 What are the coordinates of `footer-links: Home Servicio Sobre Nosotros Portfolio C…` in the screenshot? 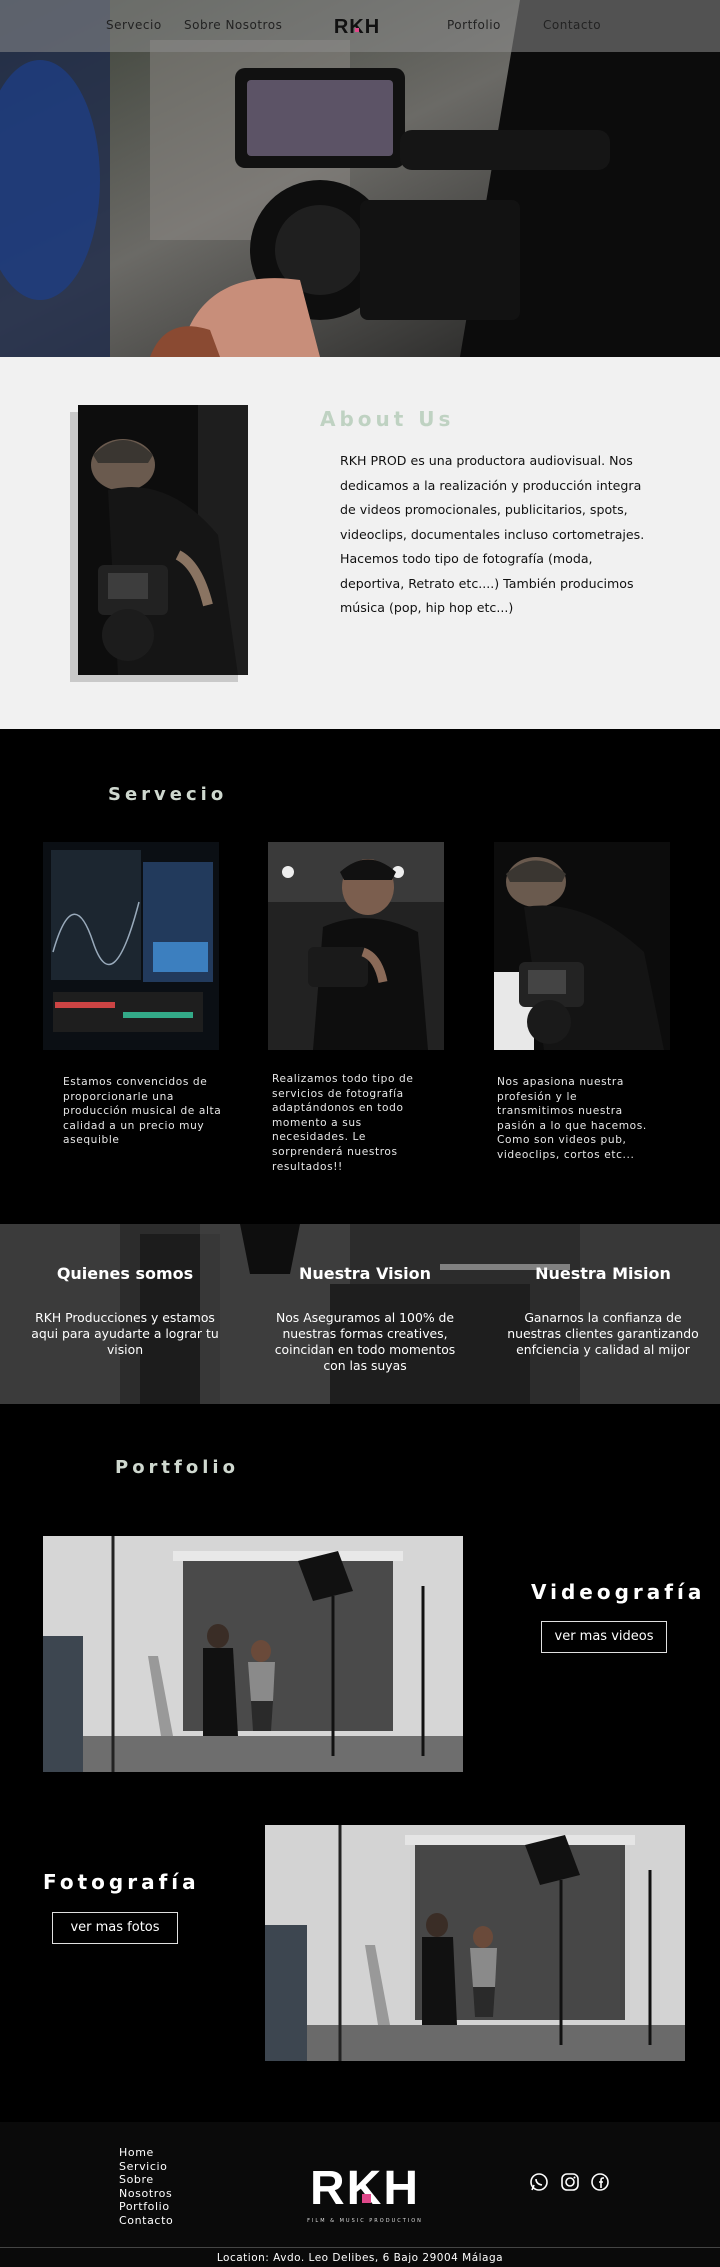 It's located at (146, 2186).